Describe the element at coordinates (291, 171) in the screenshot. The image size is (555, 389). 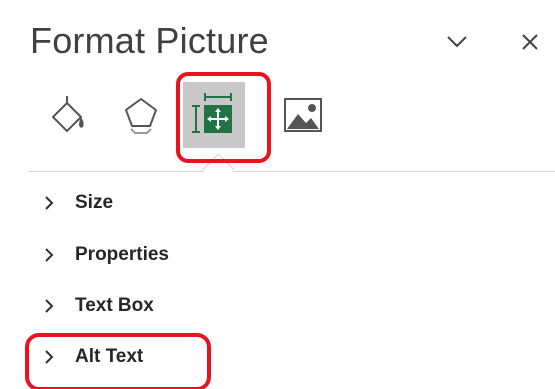
I see `tab-divider` at that location.